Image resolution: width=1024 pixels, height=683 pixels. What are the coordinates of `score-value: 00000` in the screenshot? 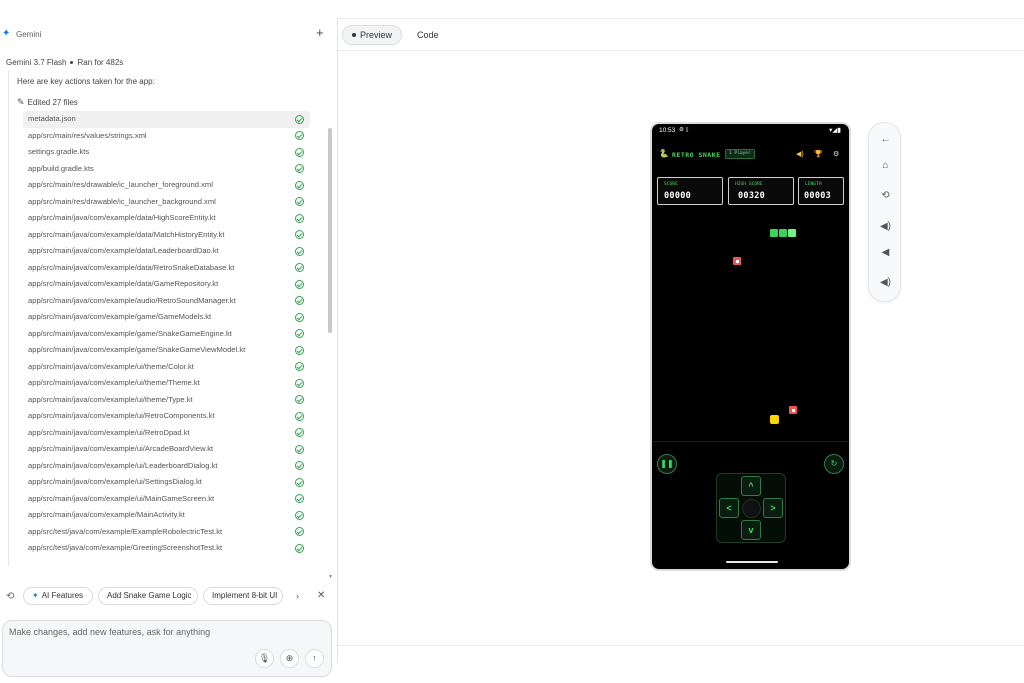 It's located at (678, 196).